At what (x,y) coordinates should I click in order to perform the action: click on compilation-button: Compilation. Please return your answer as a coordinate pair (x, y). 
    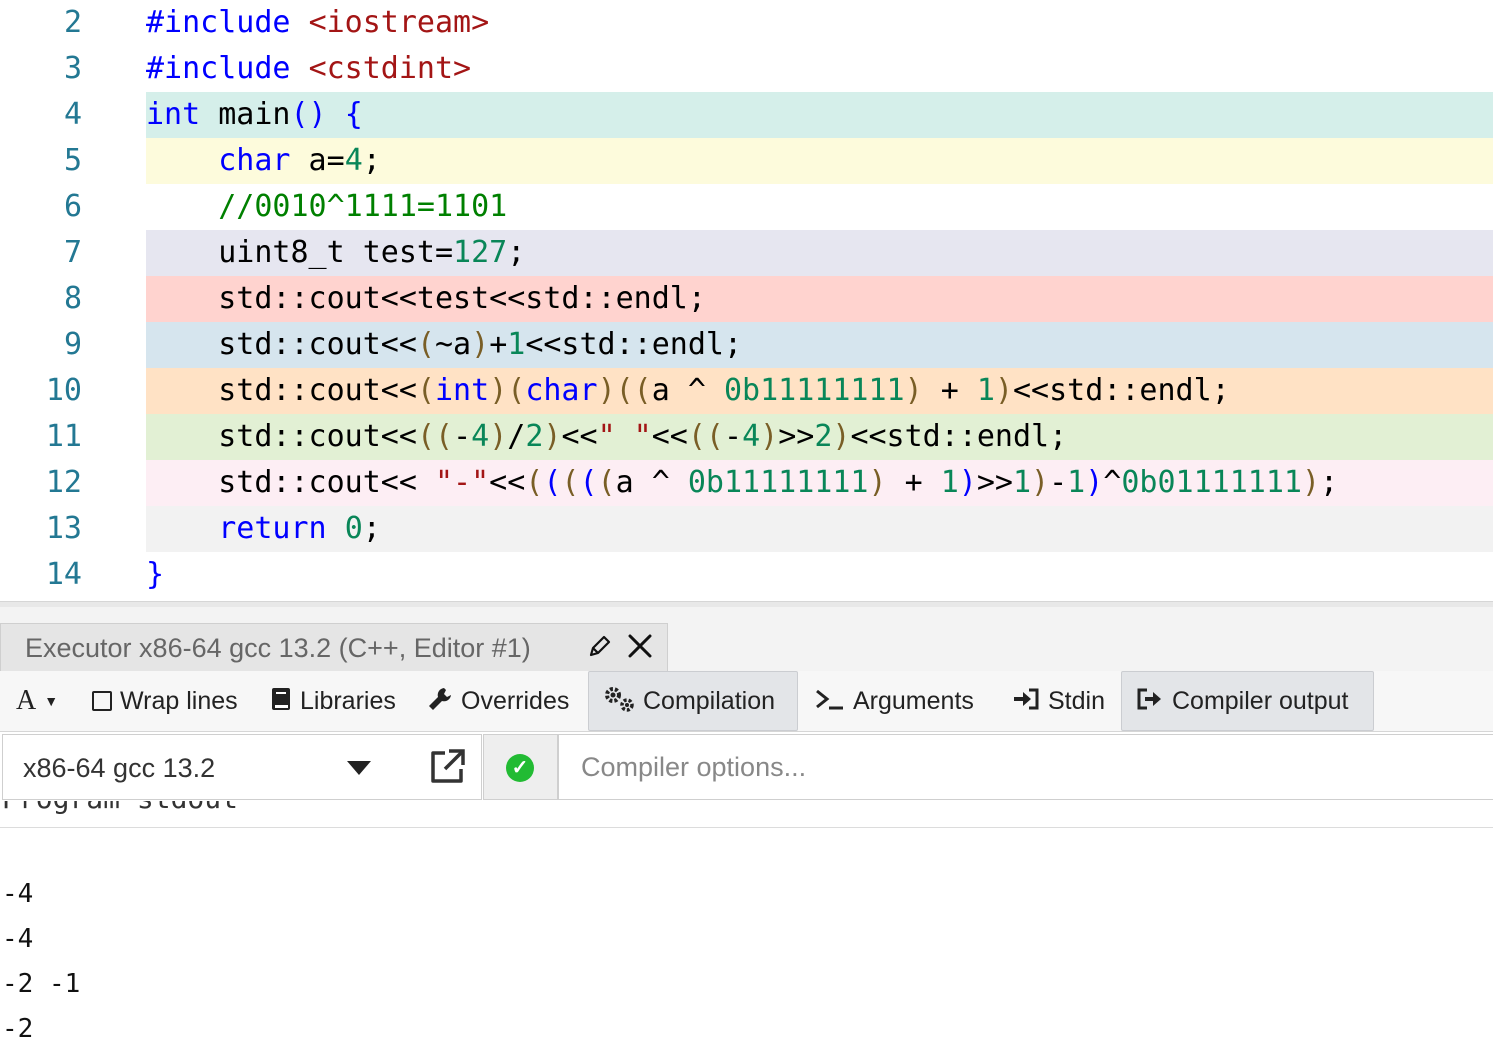
    Looking at the image, I should click on (693, 701).